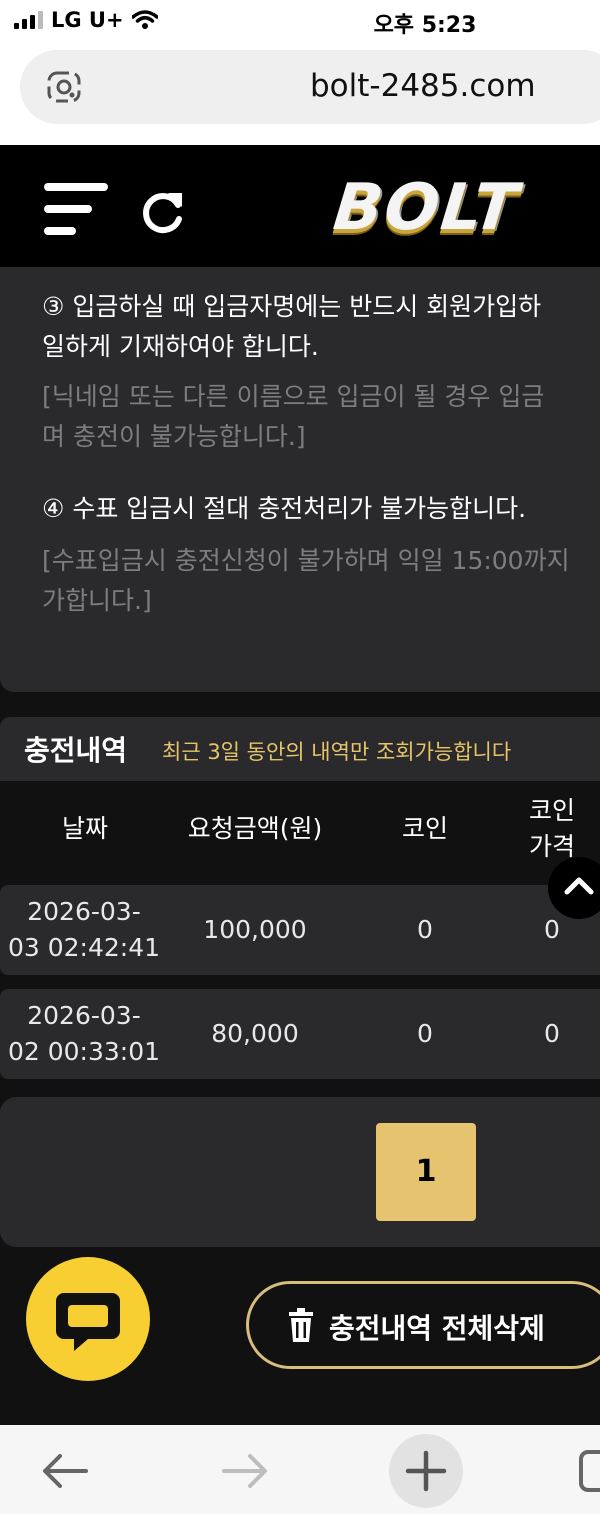 Image resolution: width=600 pixels, height=1514 pixels. Describe the element at coordinates (300, 1172) in the screenshot. I see `pagination: 1` at that location.